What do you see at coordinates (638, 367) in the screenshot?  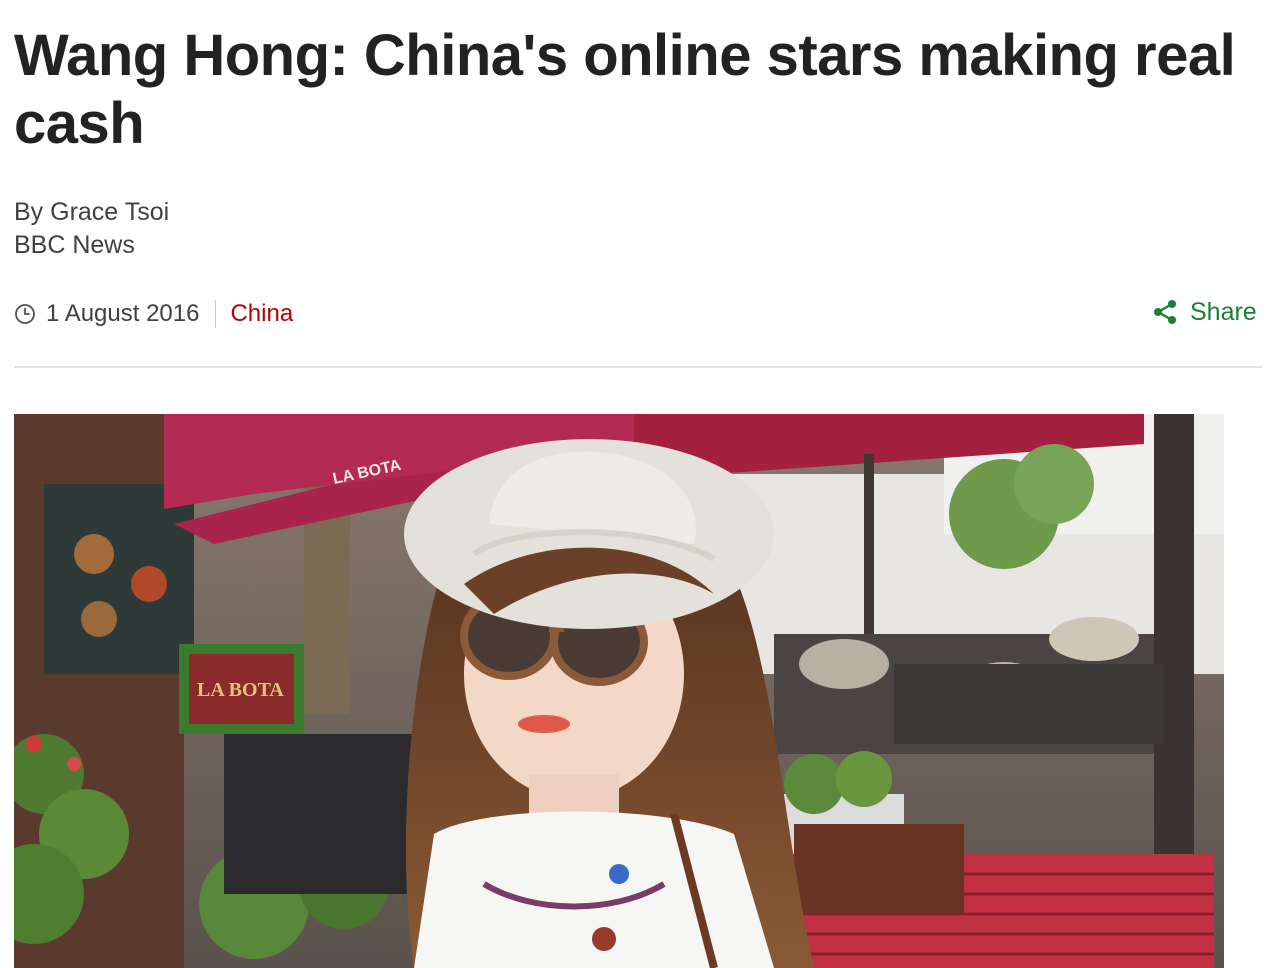 I see `header-divider` at bounding box center [638, 367].